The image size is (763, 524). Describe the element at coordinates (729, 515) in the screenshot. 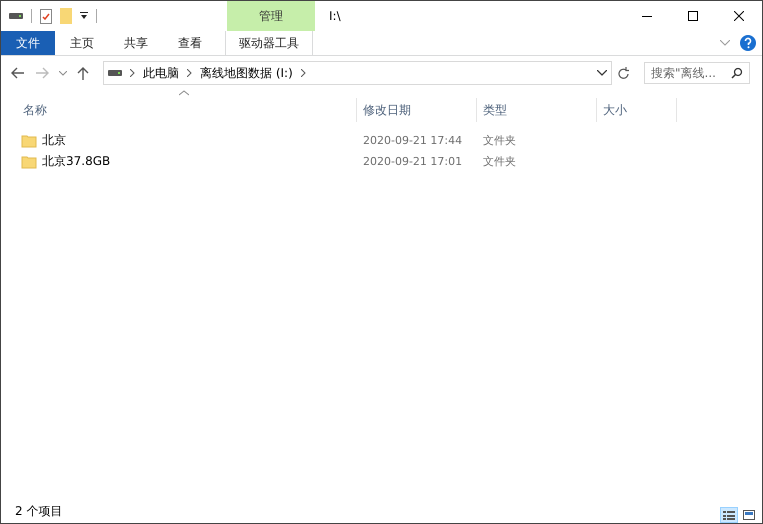

I see `details-view-button` at that location.